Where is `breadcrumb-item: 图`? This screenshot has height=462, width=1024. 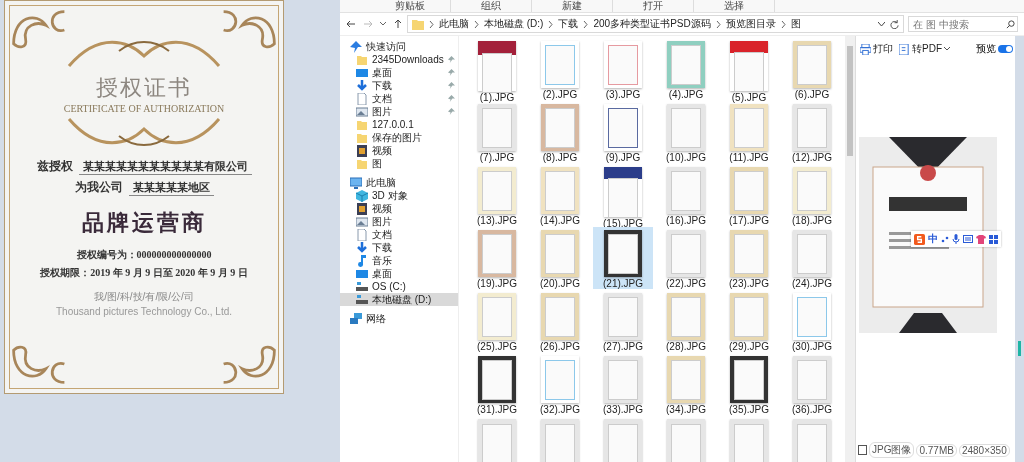
breadcrumb-item: 图 is located at coordinates (795, 24).